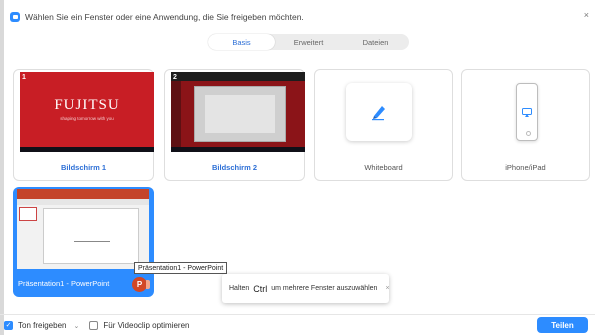  I want to click on powerpoint-thumbnail, so click(83, 229).